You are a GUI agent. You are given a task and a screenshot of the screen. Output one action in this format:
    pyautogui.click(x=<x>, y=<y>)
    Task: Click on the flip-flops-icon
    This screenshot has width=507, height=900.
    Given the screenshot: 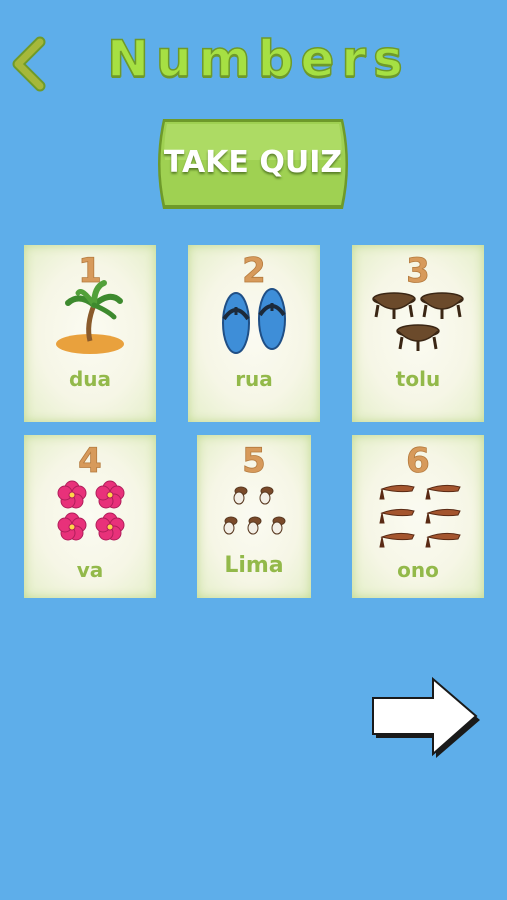 What is the action you would take?
    pyautogui.click(x=254, y=321)
    